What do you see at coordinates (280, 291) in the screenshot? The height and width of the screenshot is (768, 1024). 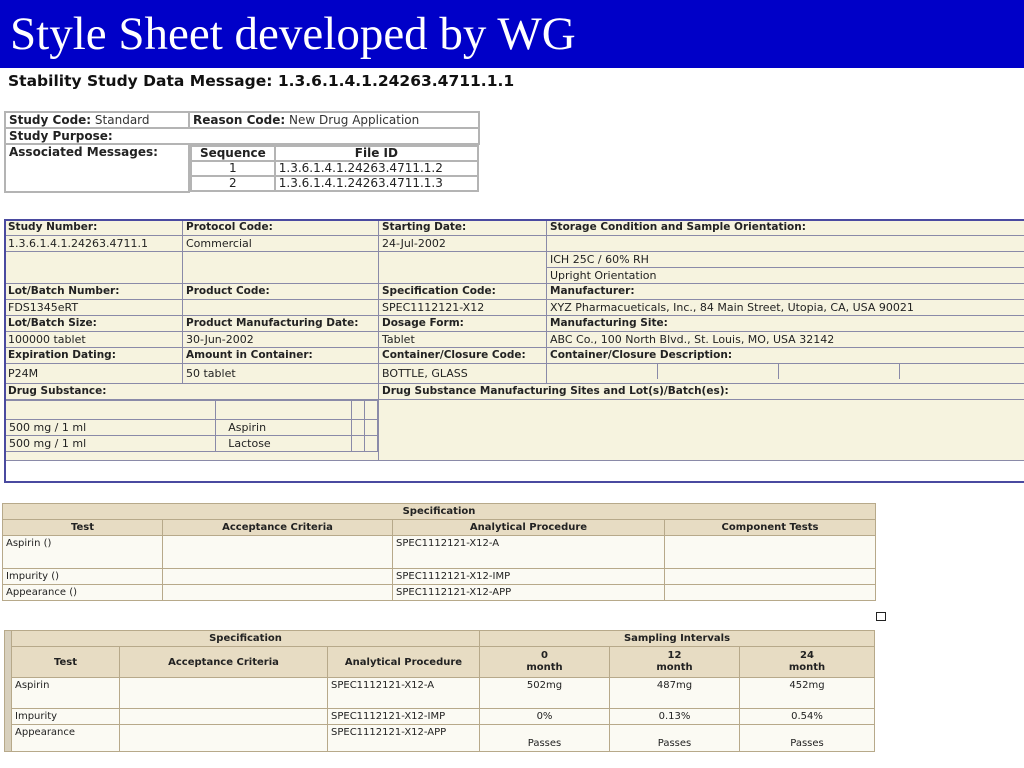 I see `product-code-label: Product Code:` at bounding box center [280, 291].